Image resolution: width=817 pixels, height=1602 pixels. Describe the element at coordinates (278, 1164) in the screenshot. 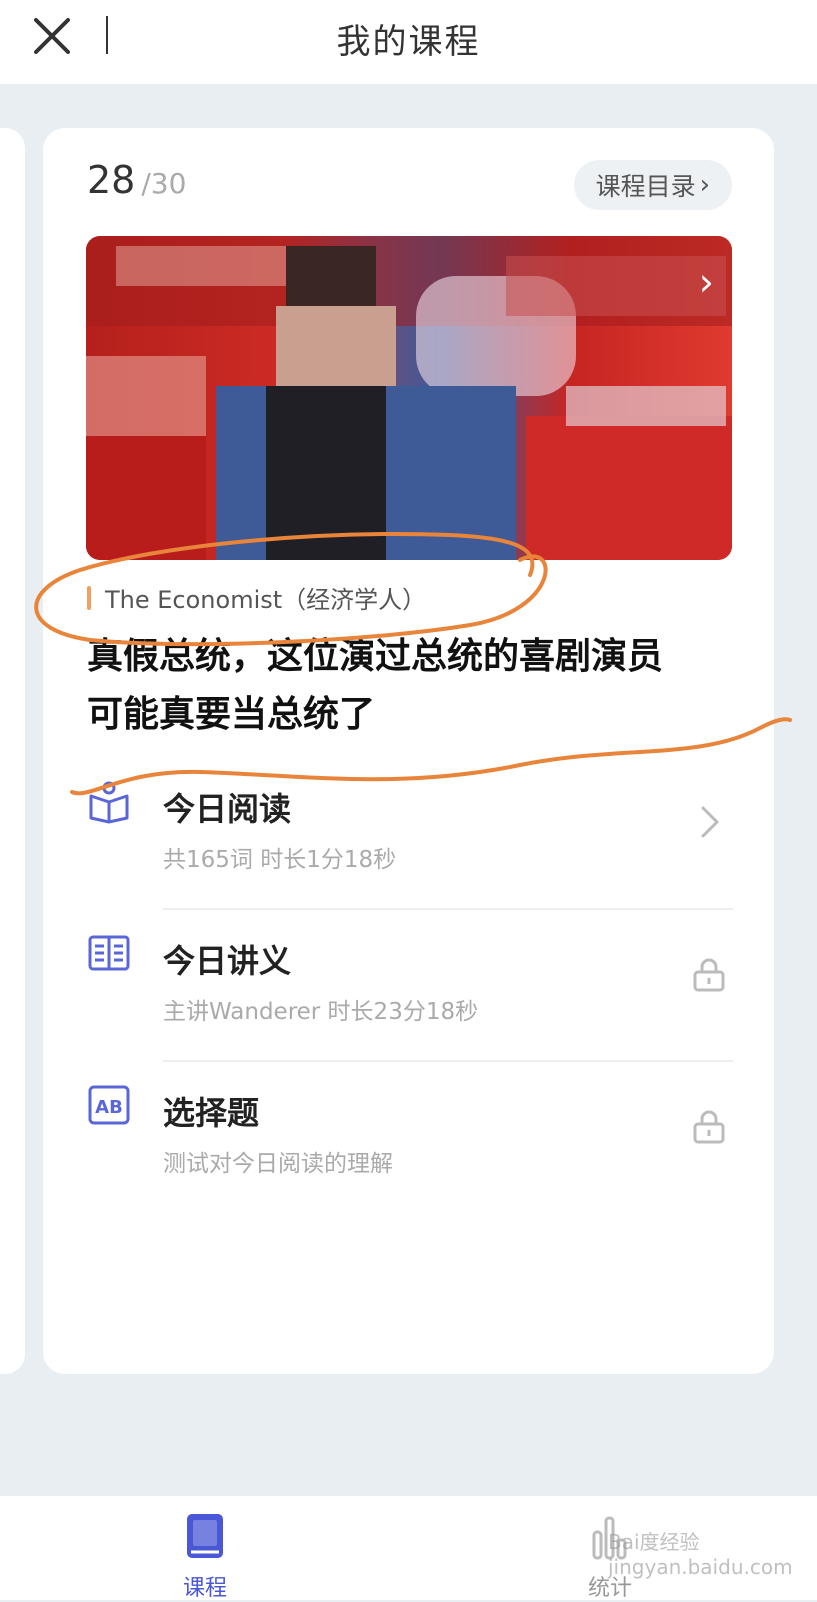

I see `item-subtitle: 测试对今日阅读的理解` at that location.